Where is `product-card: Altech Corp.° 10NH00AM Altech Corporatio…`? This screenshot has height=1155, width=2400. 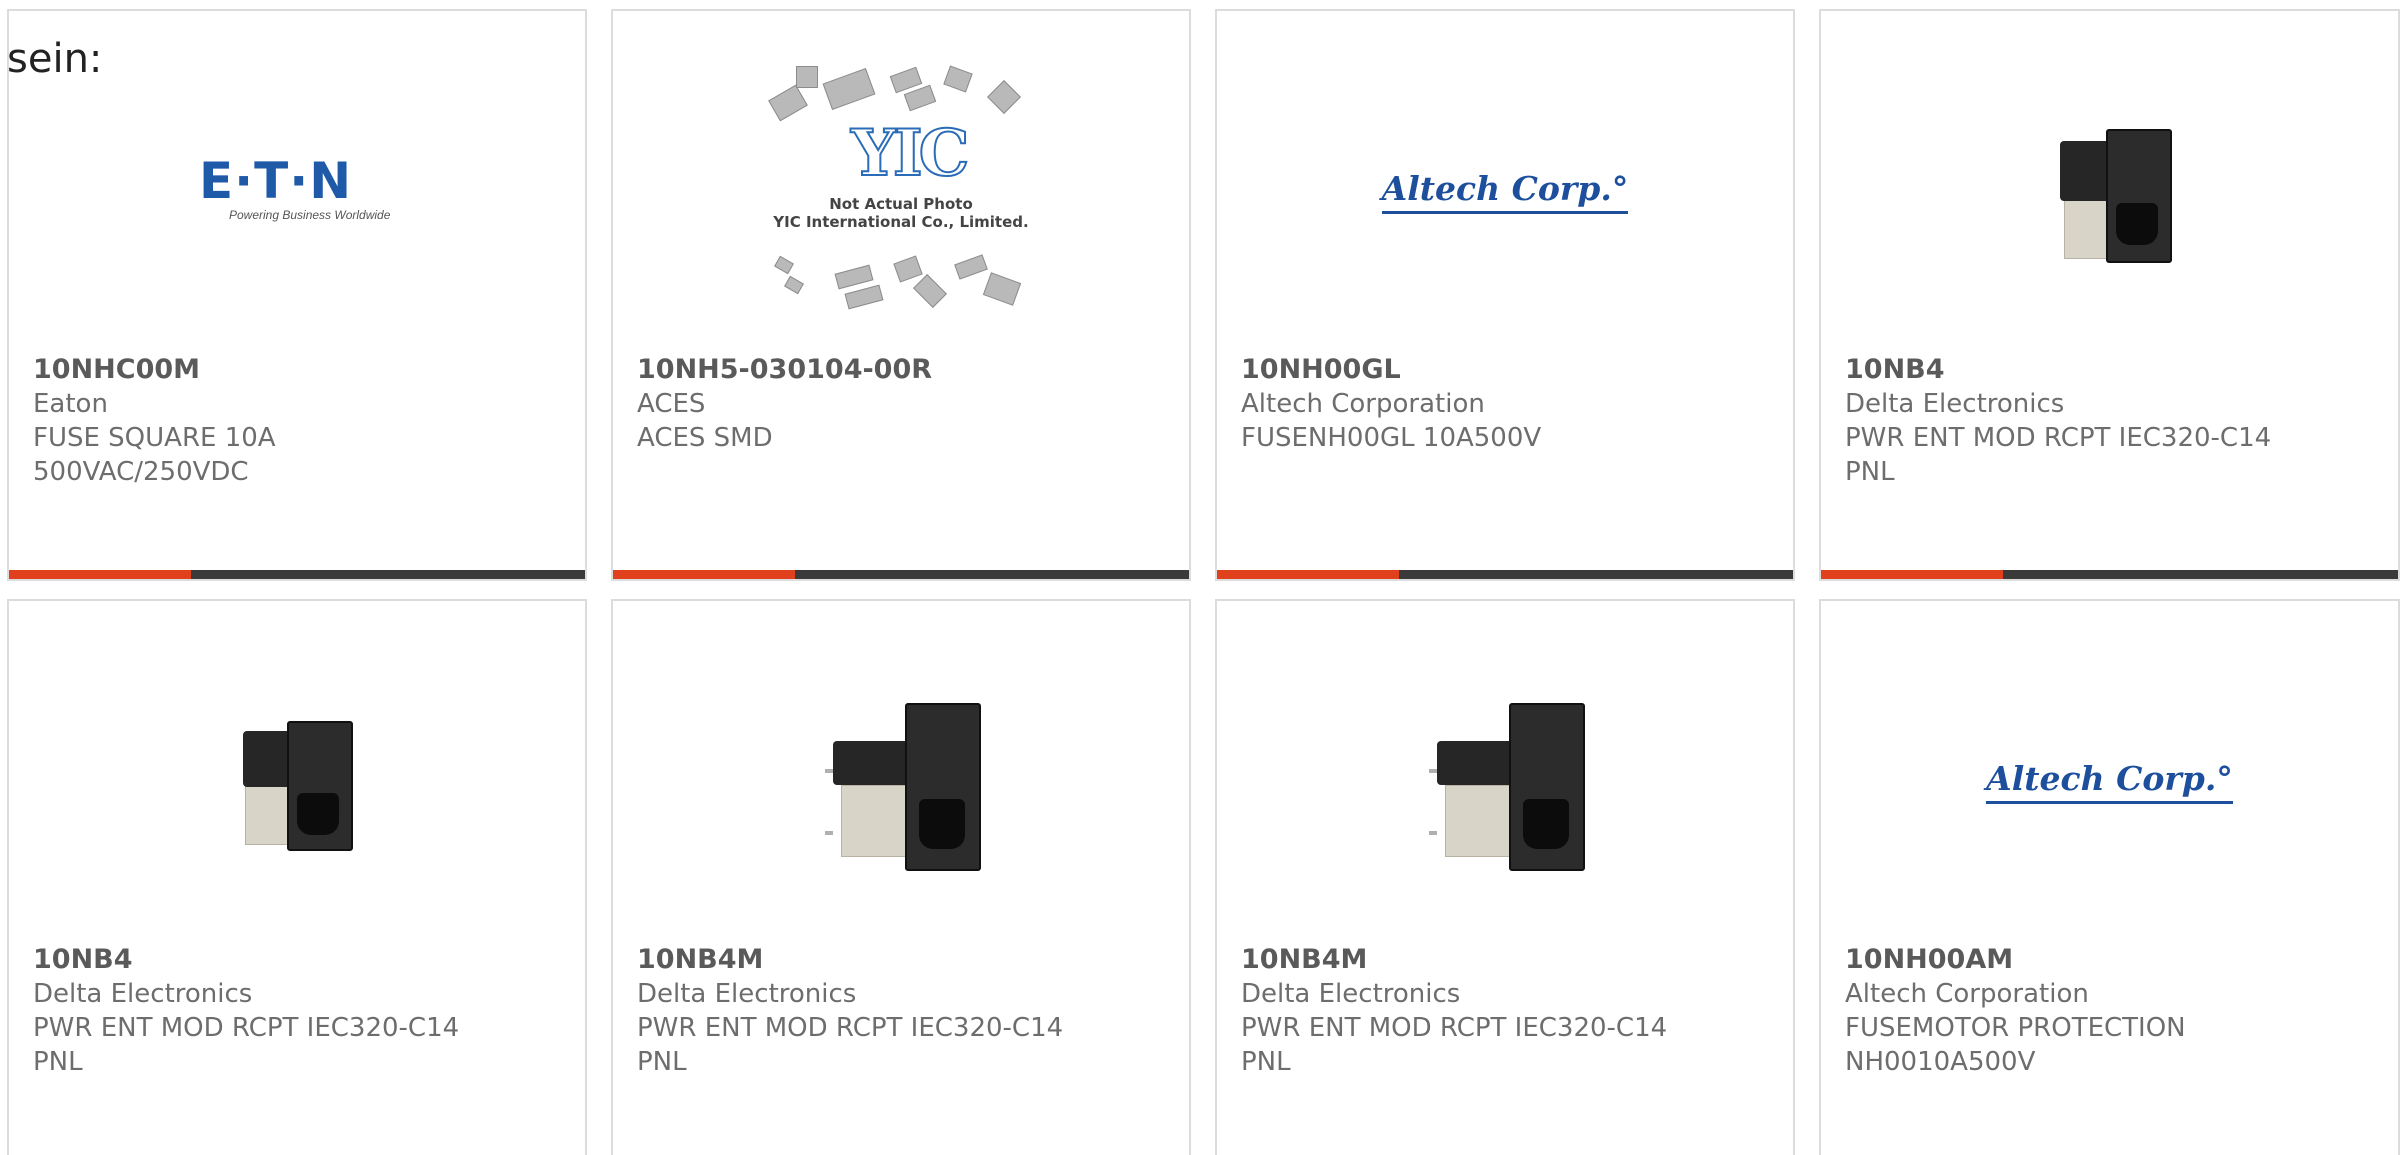 product-card: Altech Corp.° 10NH00AM Altech Corporatio… is located at coordinates (2109, 877).